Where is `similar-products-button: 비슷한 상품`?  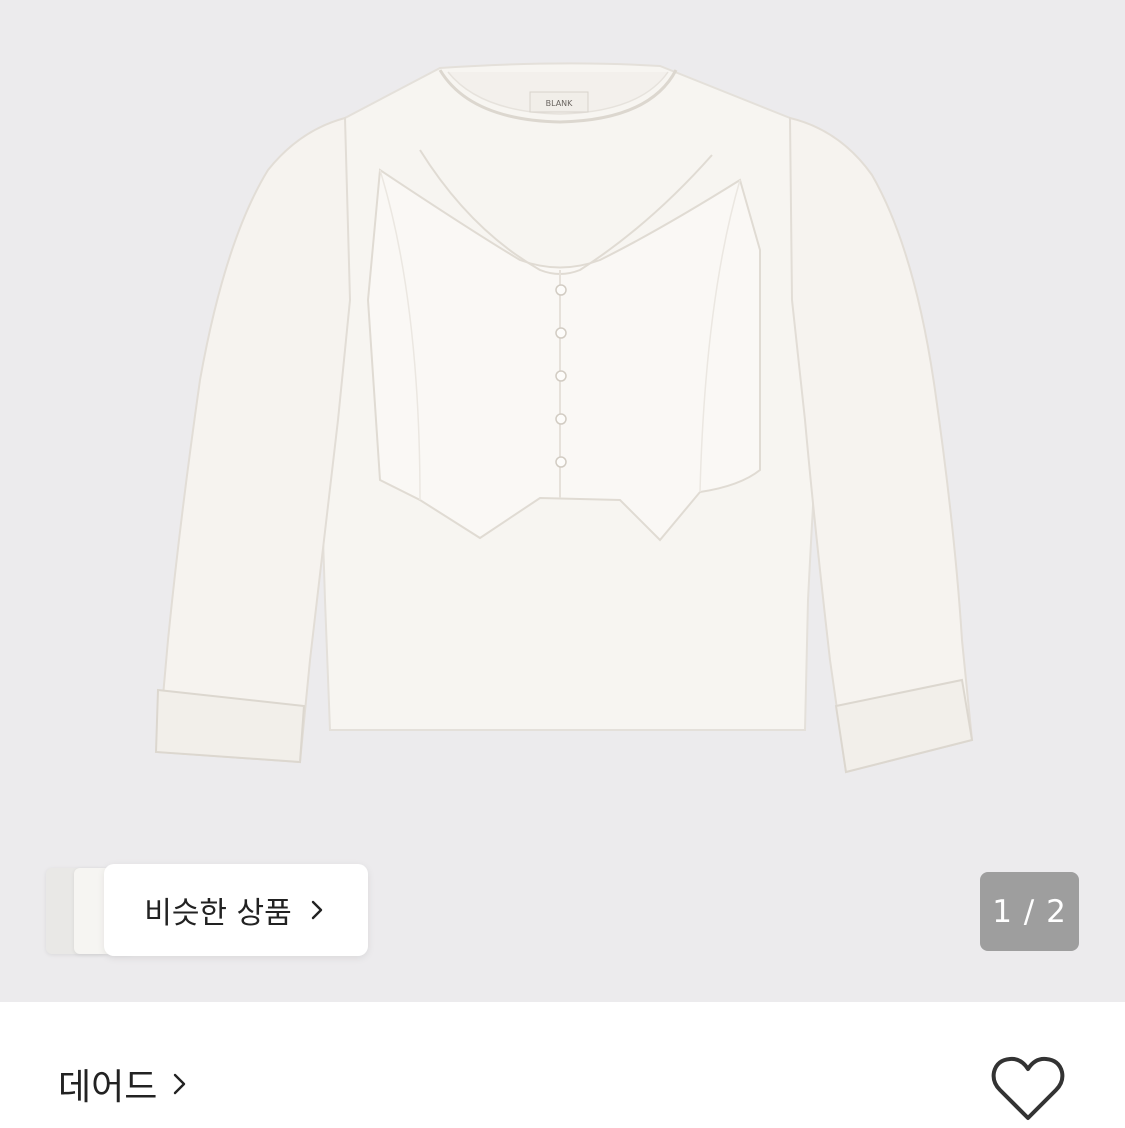
similar-products-button: 비슷한 상품 is located at coordinates (236, 910).